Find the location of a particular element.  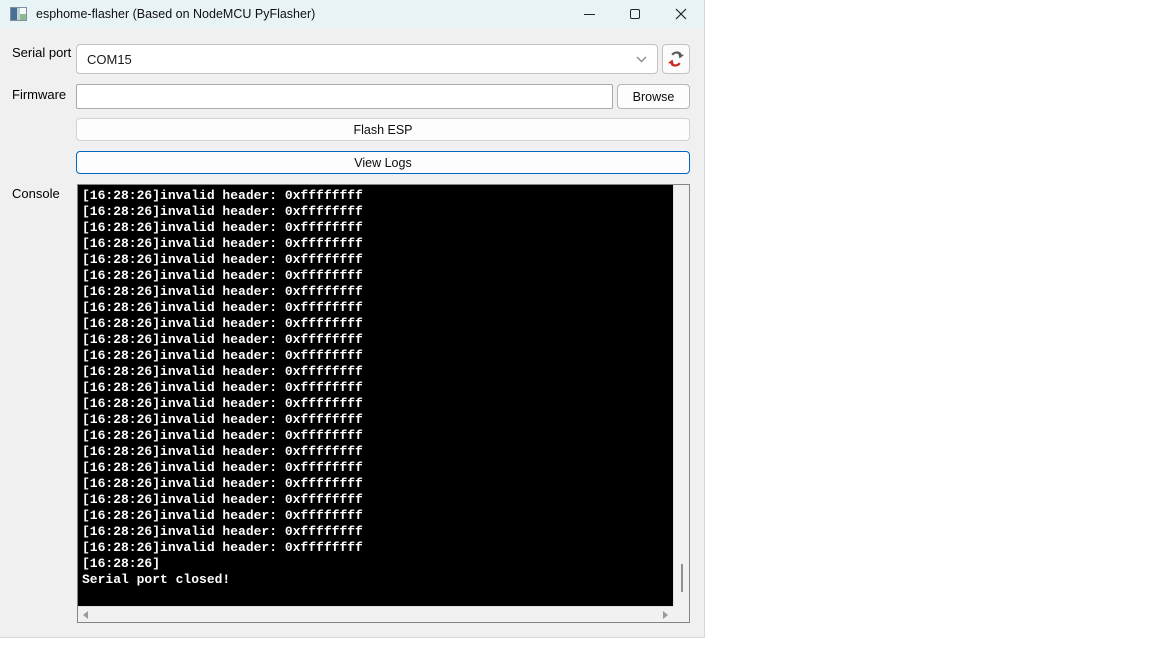

firmware-input is located at coordinates (344, 96).